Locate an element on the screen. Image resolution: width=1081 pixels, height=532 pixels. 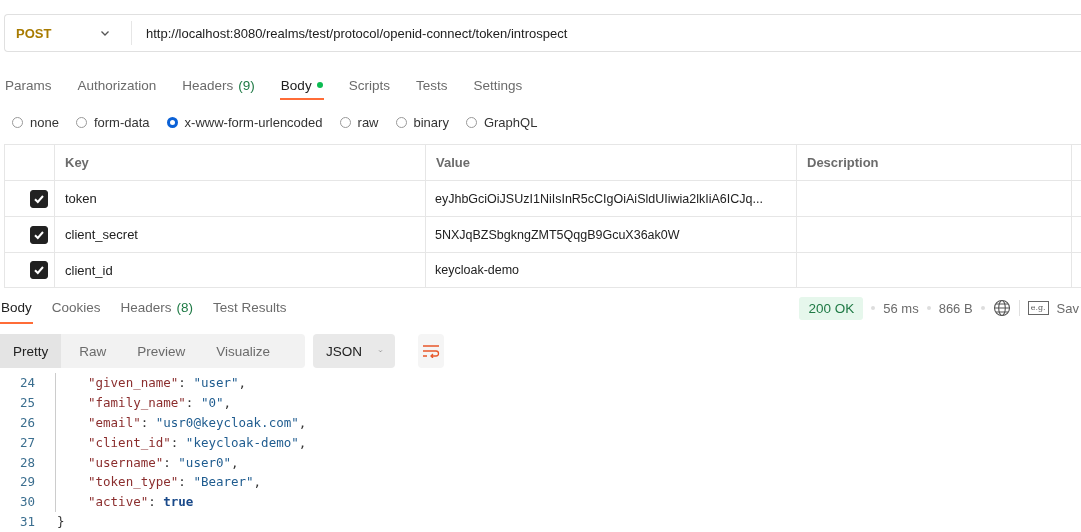
format-dropdown: JSON is located at coordinates (354, 351).